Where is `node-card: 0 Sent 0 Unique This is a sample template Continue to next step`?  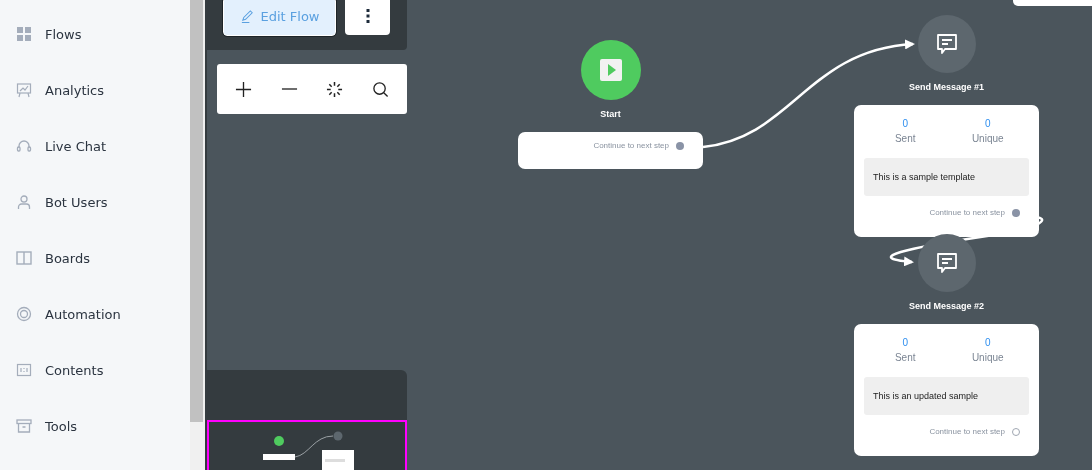 node-card: 0 Sent 0 Unique This is a sample template Continue to next step is located at coordinates (946, 171).